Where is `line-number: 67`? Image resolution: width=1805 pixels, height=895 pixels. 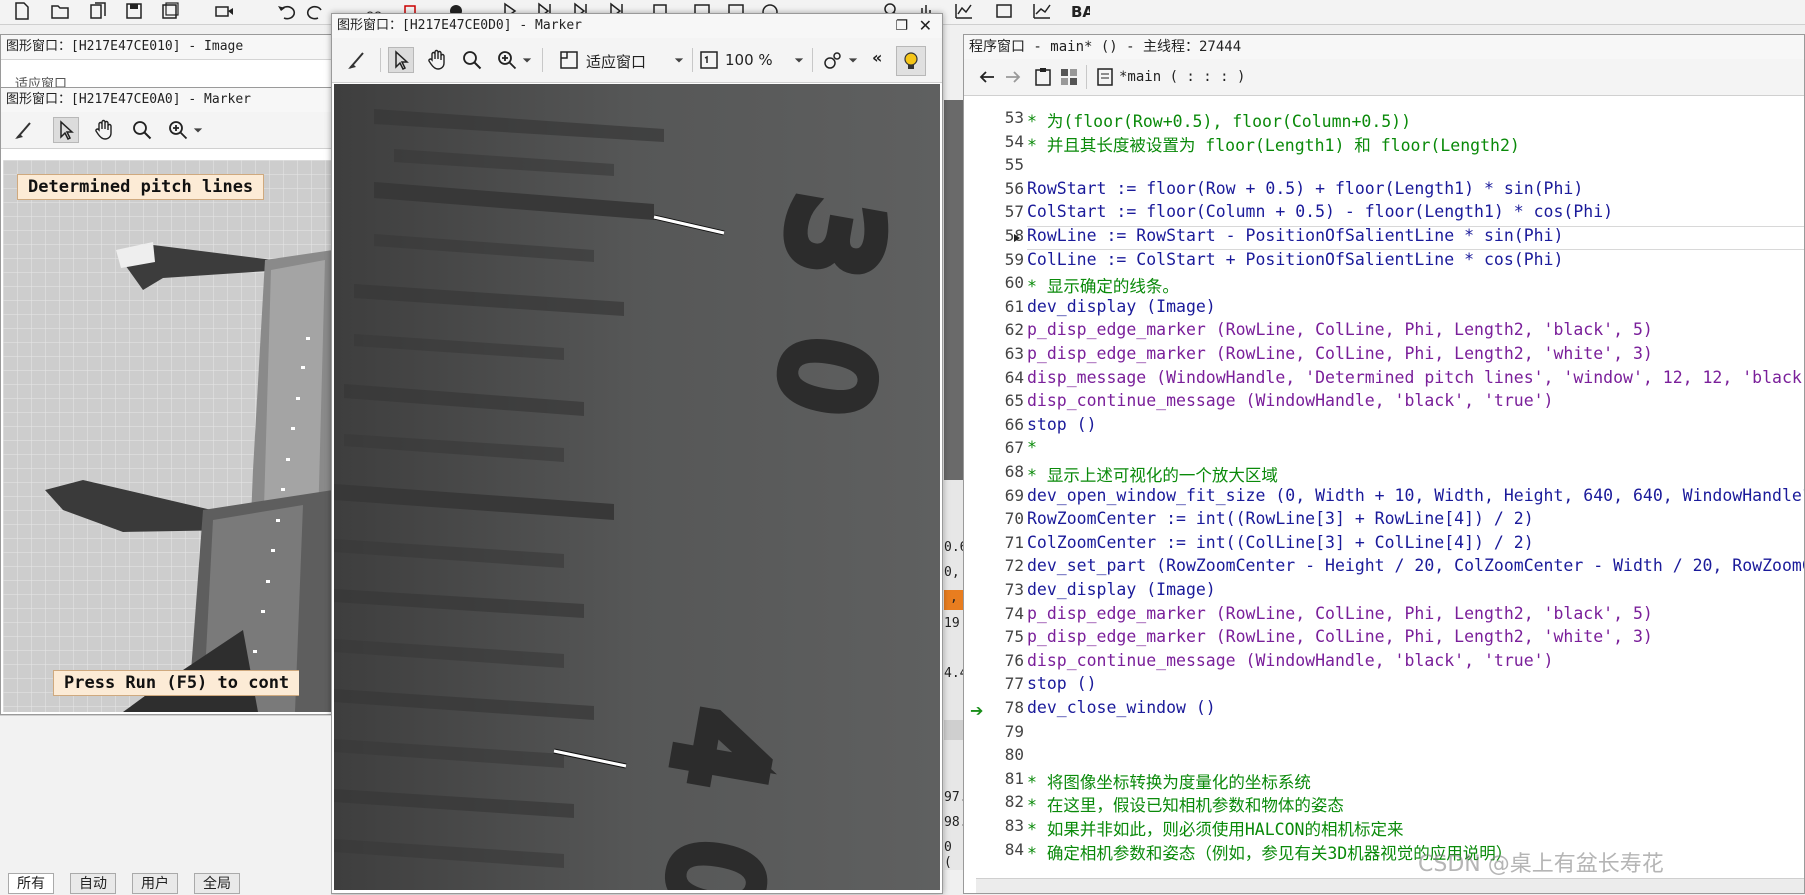 line-number: 67 is located at coordinates (994, 447).